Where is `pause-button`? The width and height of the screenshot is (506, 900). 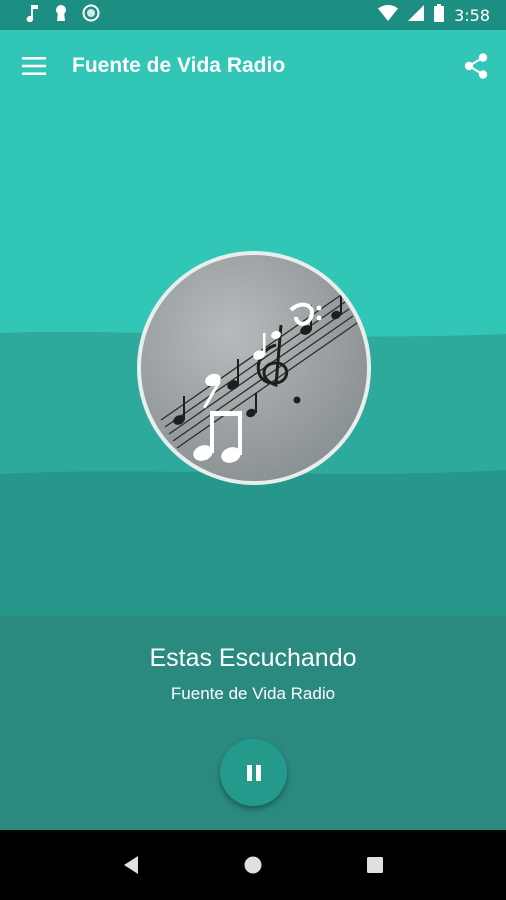 pause-button is located at coordinates (253, 772).